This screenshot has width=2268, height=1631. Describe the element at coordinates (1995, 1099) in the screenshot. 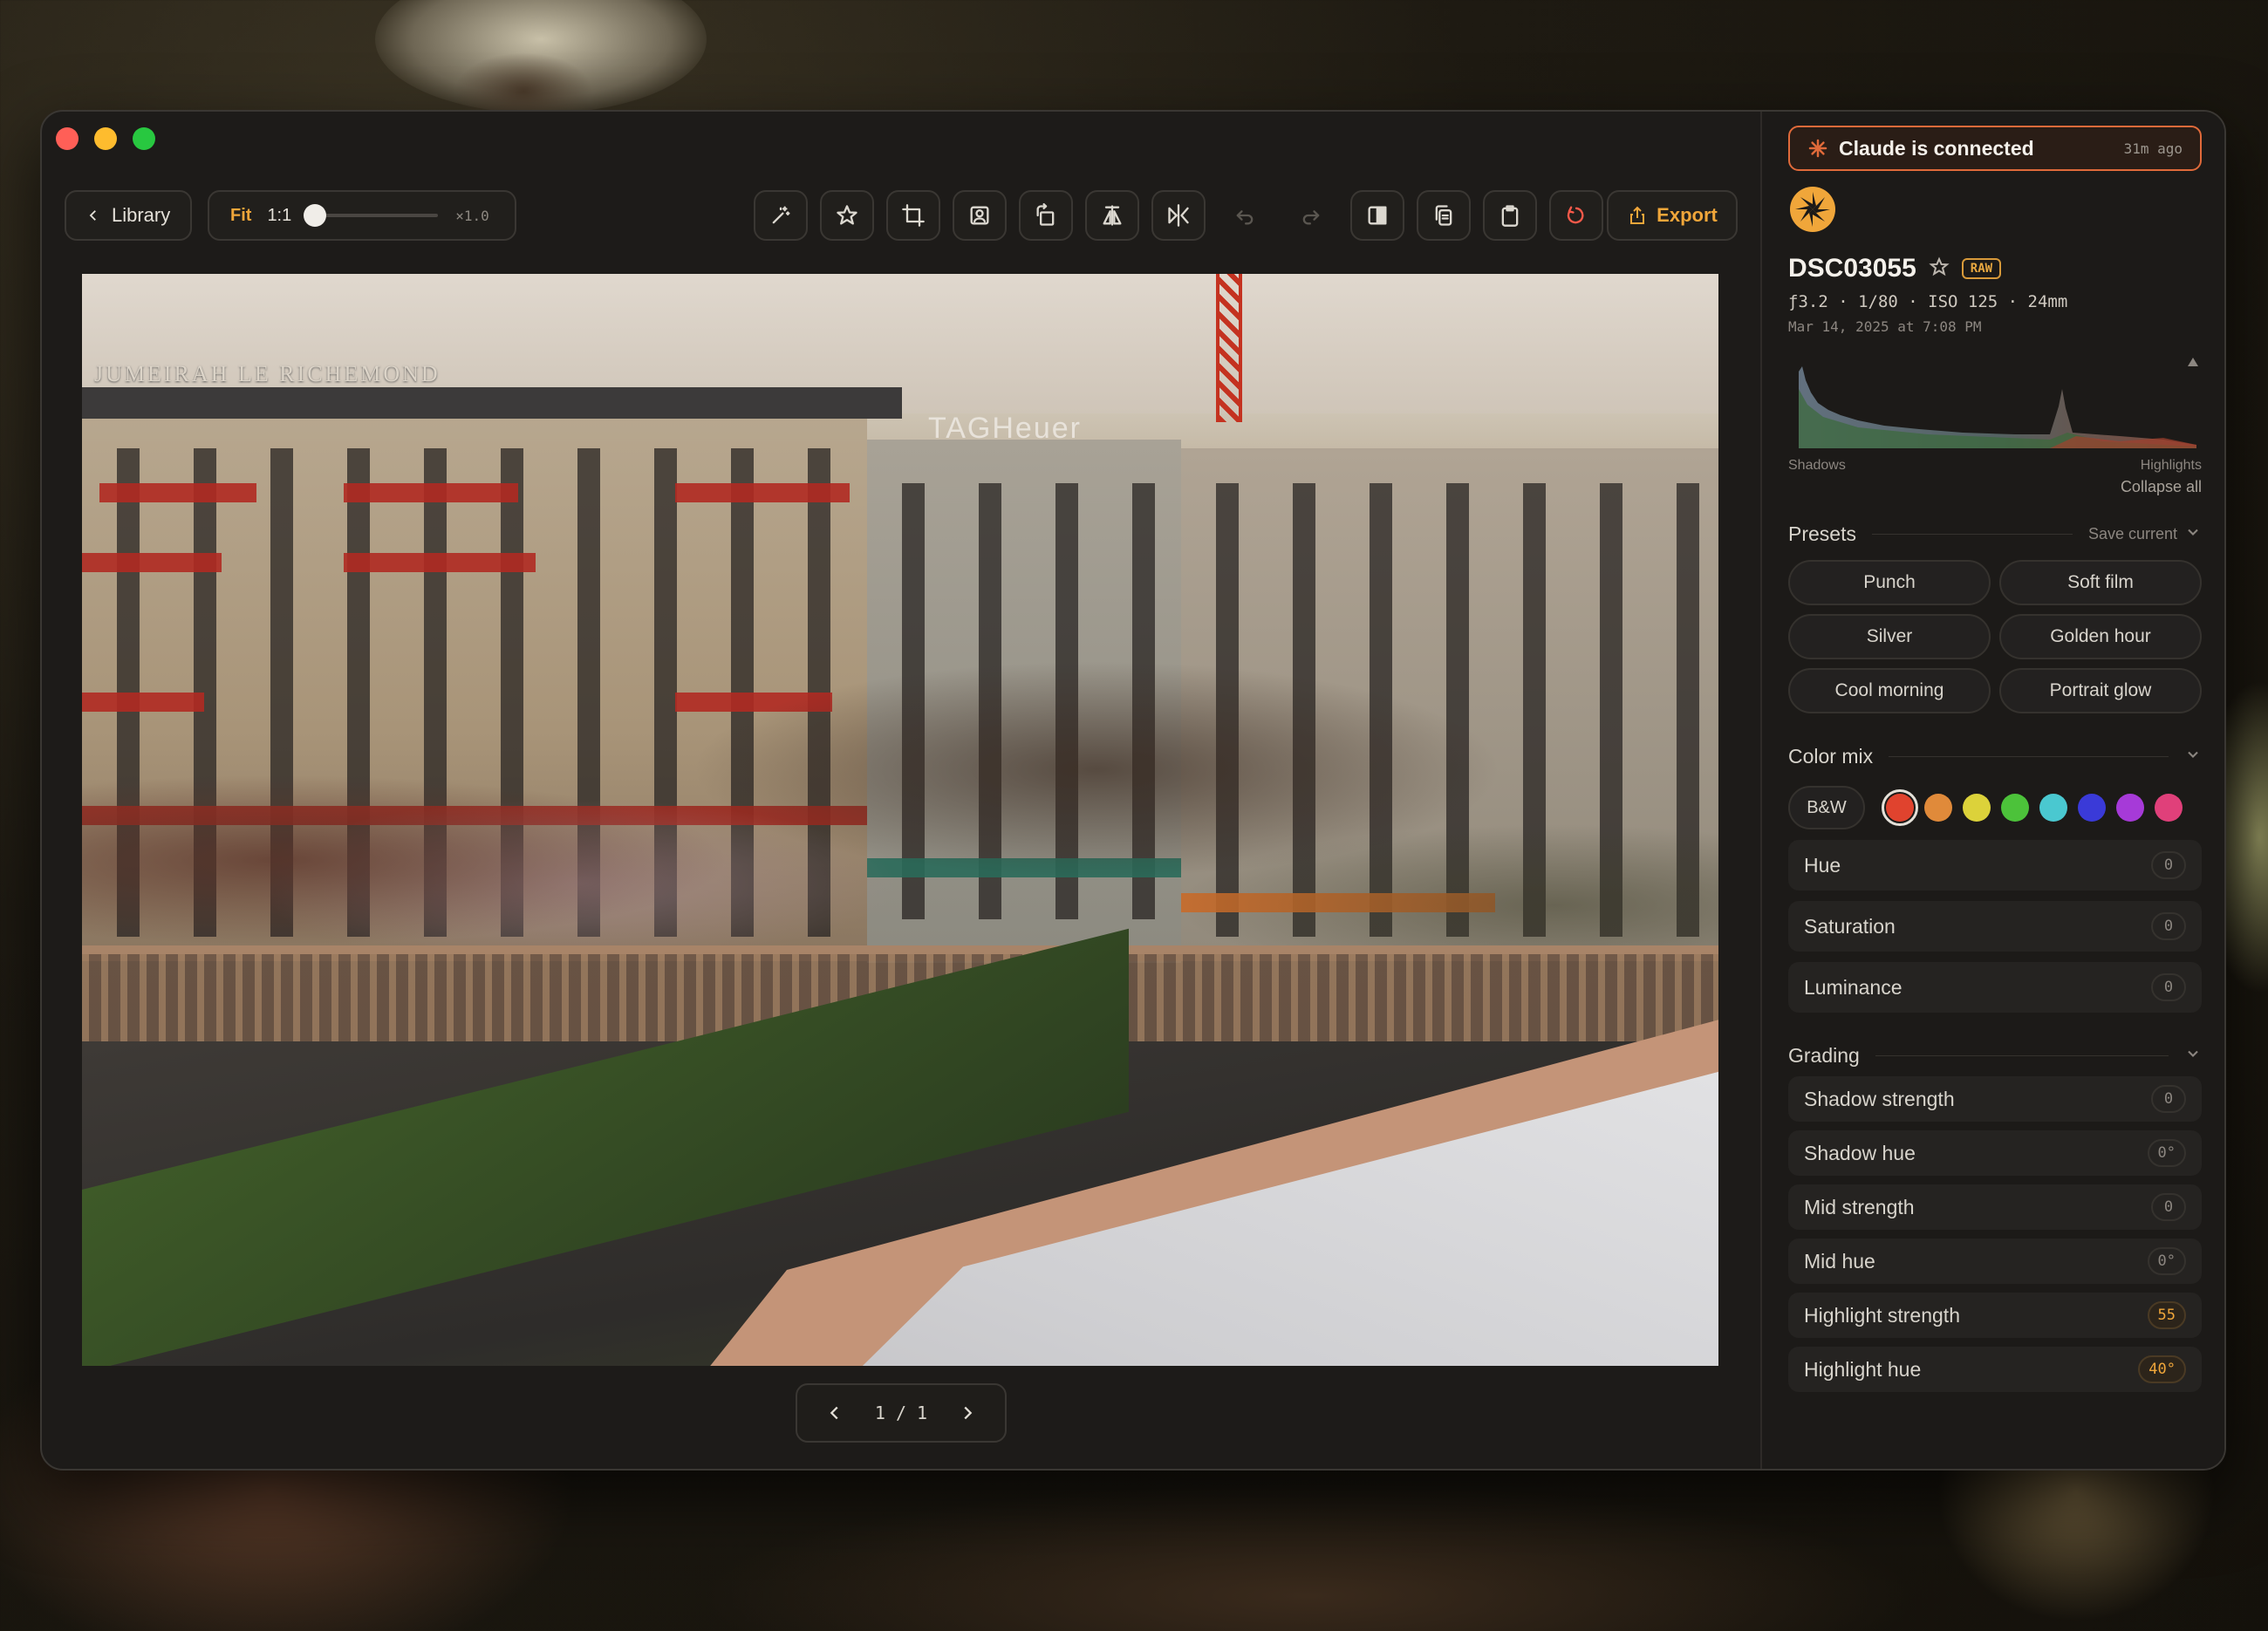

I see `grading-shadow-strength-row: Shadow strength 0` at that location.